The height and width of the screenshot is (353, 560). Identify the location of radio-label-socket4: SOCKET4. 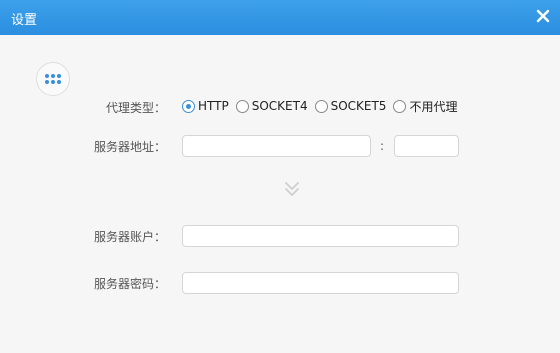
(279, 106).